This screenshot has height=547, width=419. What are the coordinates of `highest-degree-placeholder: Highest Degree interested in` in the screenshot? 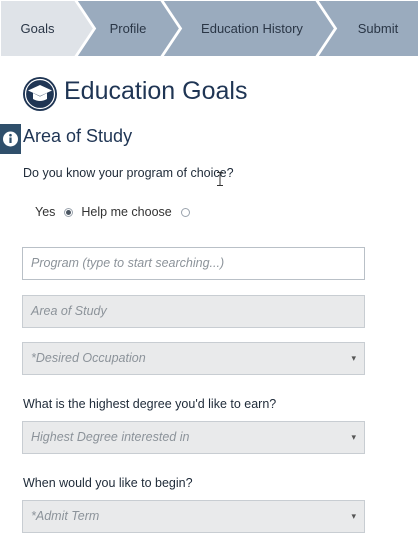 It's located at (110, 437).